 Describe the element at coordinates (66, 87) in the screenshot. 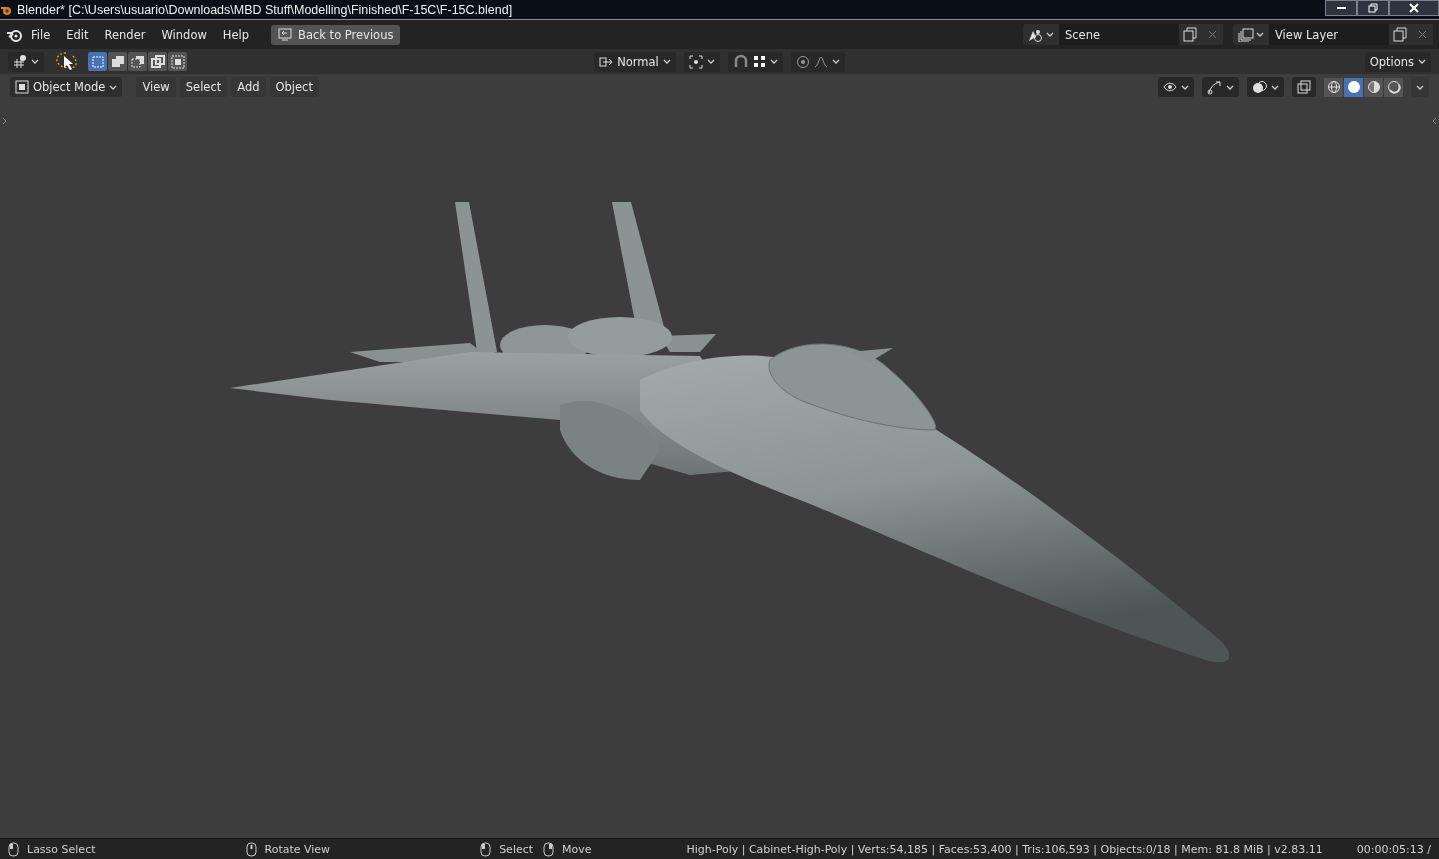

I see `mode-dropdown: Object Mode` at that location.